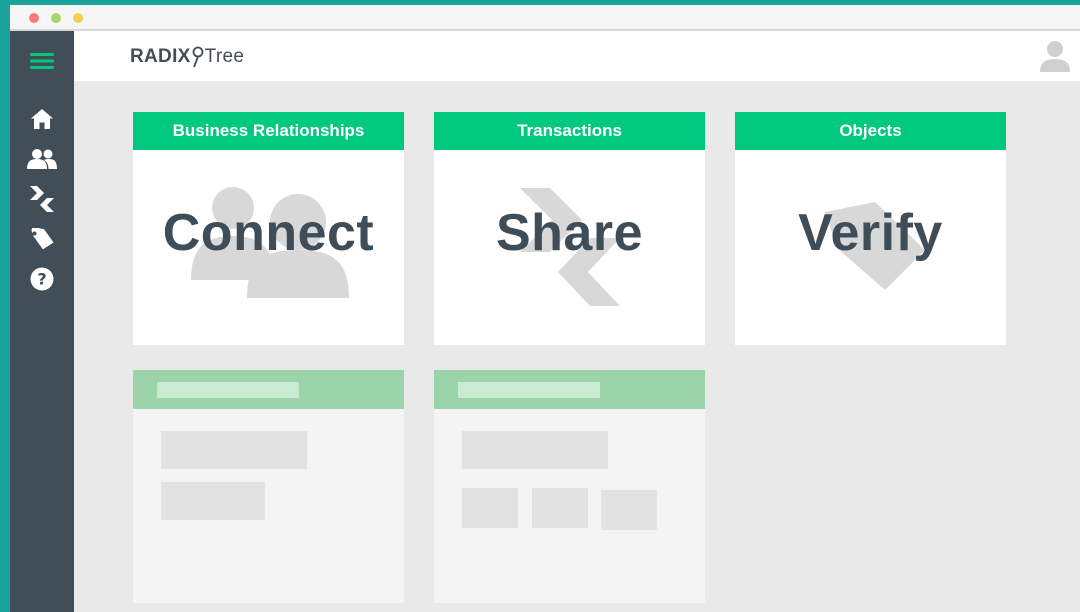 The height and width of the screenshot is (612, 1080). Describe the element at coordinates (42, 321) in the screenshot. I see `sidebar: ?` at that location.